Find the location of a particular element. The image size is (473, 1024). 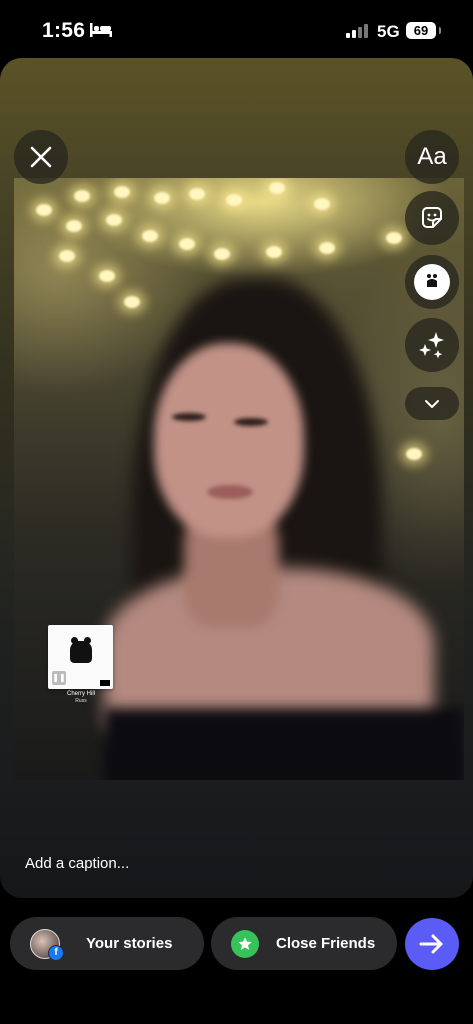

audio-wave-icon: ❚❚ is located at coordinates (59, 678).